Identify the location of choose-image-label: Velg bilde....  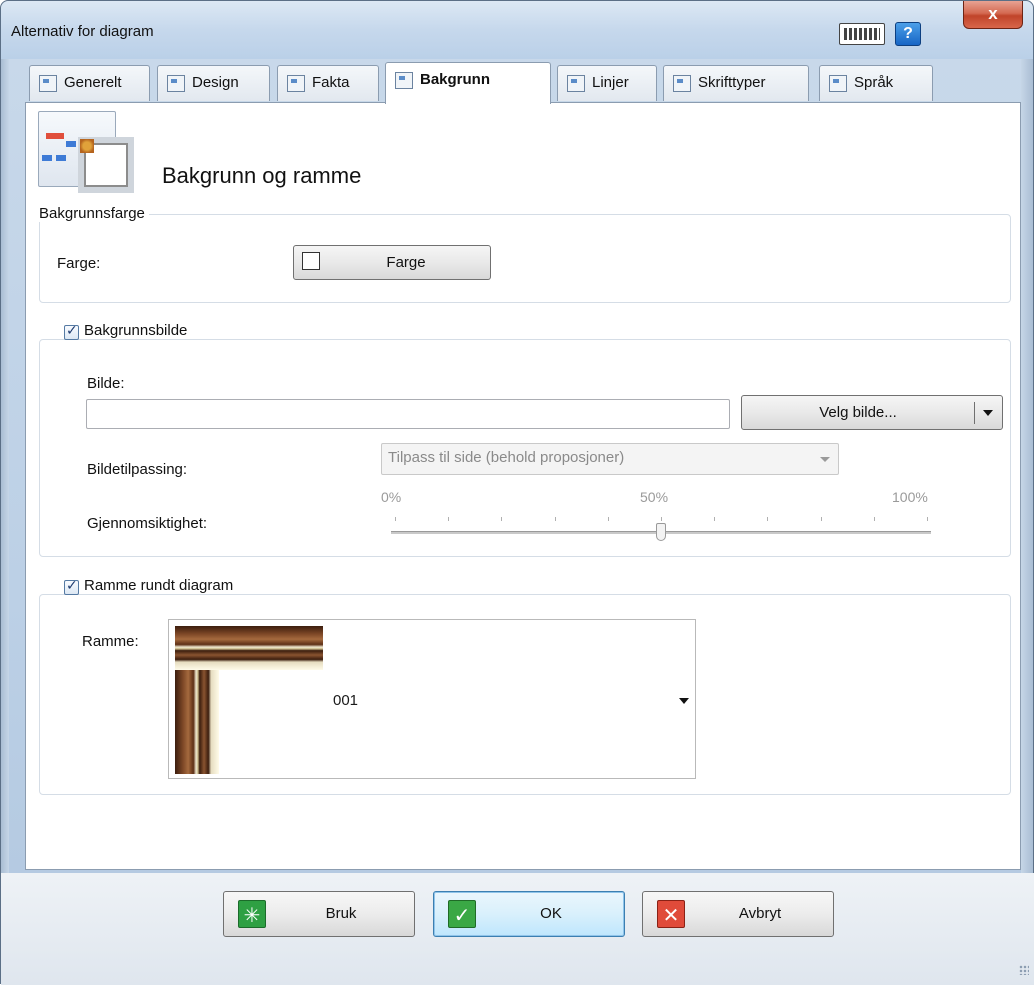
(858, 412).